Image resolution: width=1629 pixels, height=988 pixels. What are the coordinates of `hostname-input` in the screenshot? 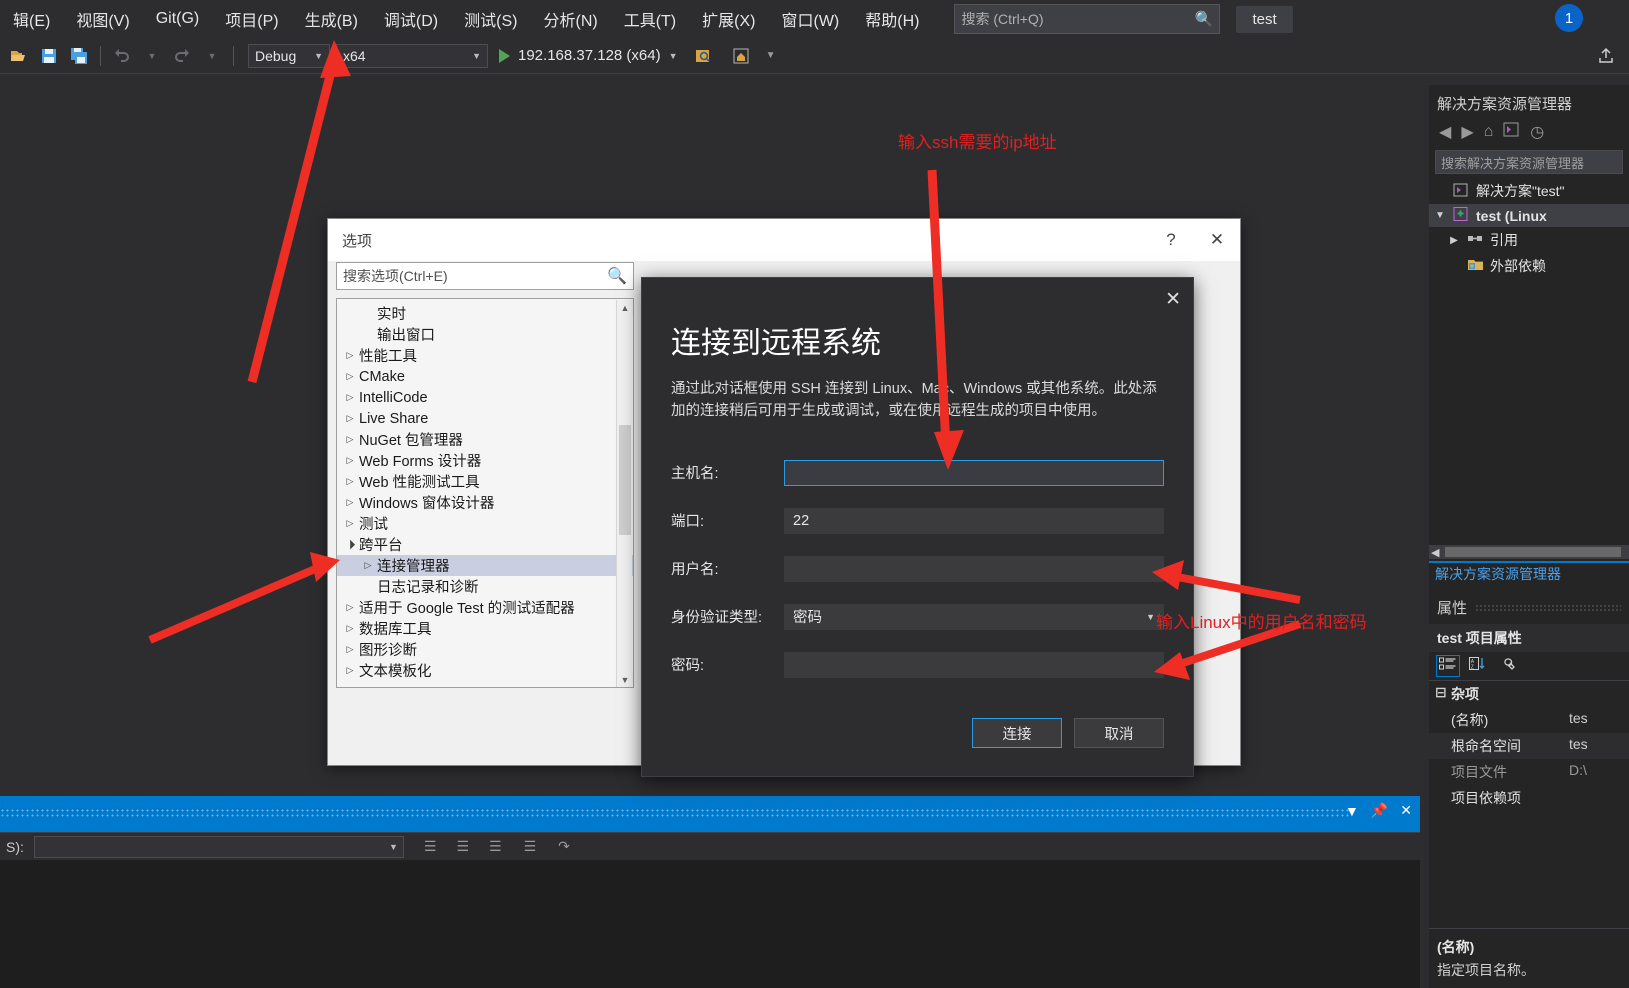 It's located at (974, 472).